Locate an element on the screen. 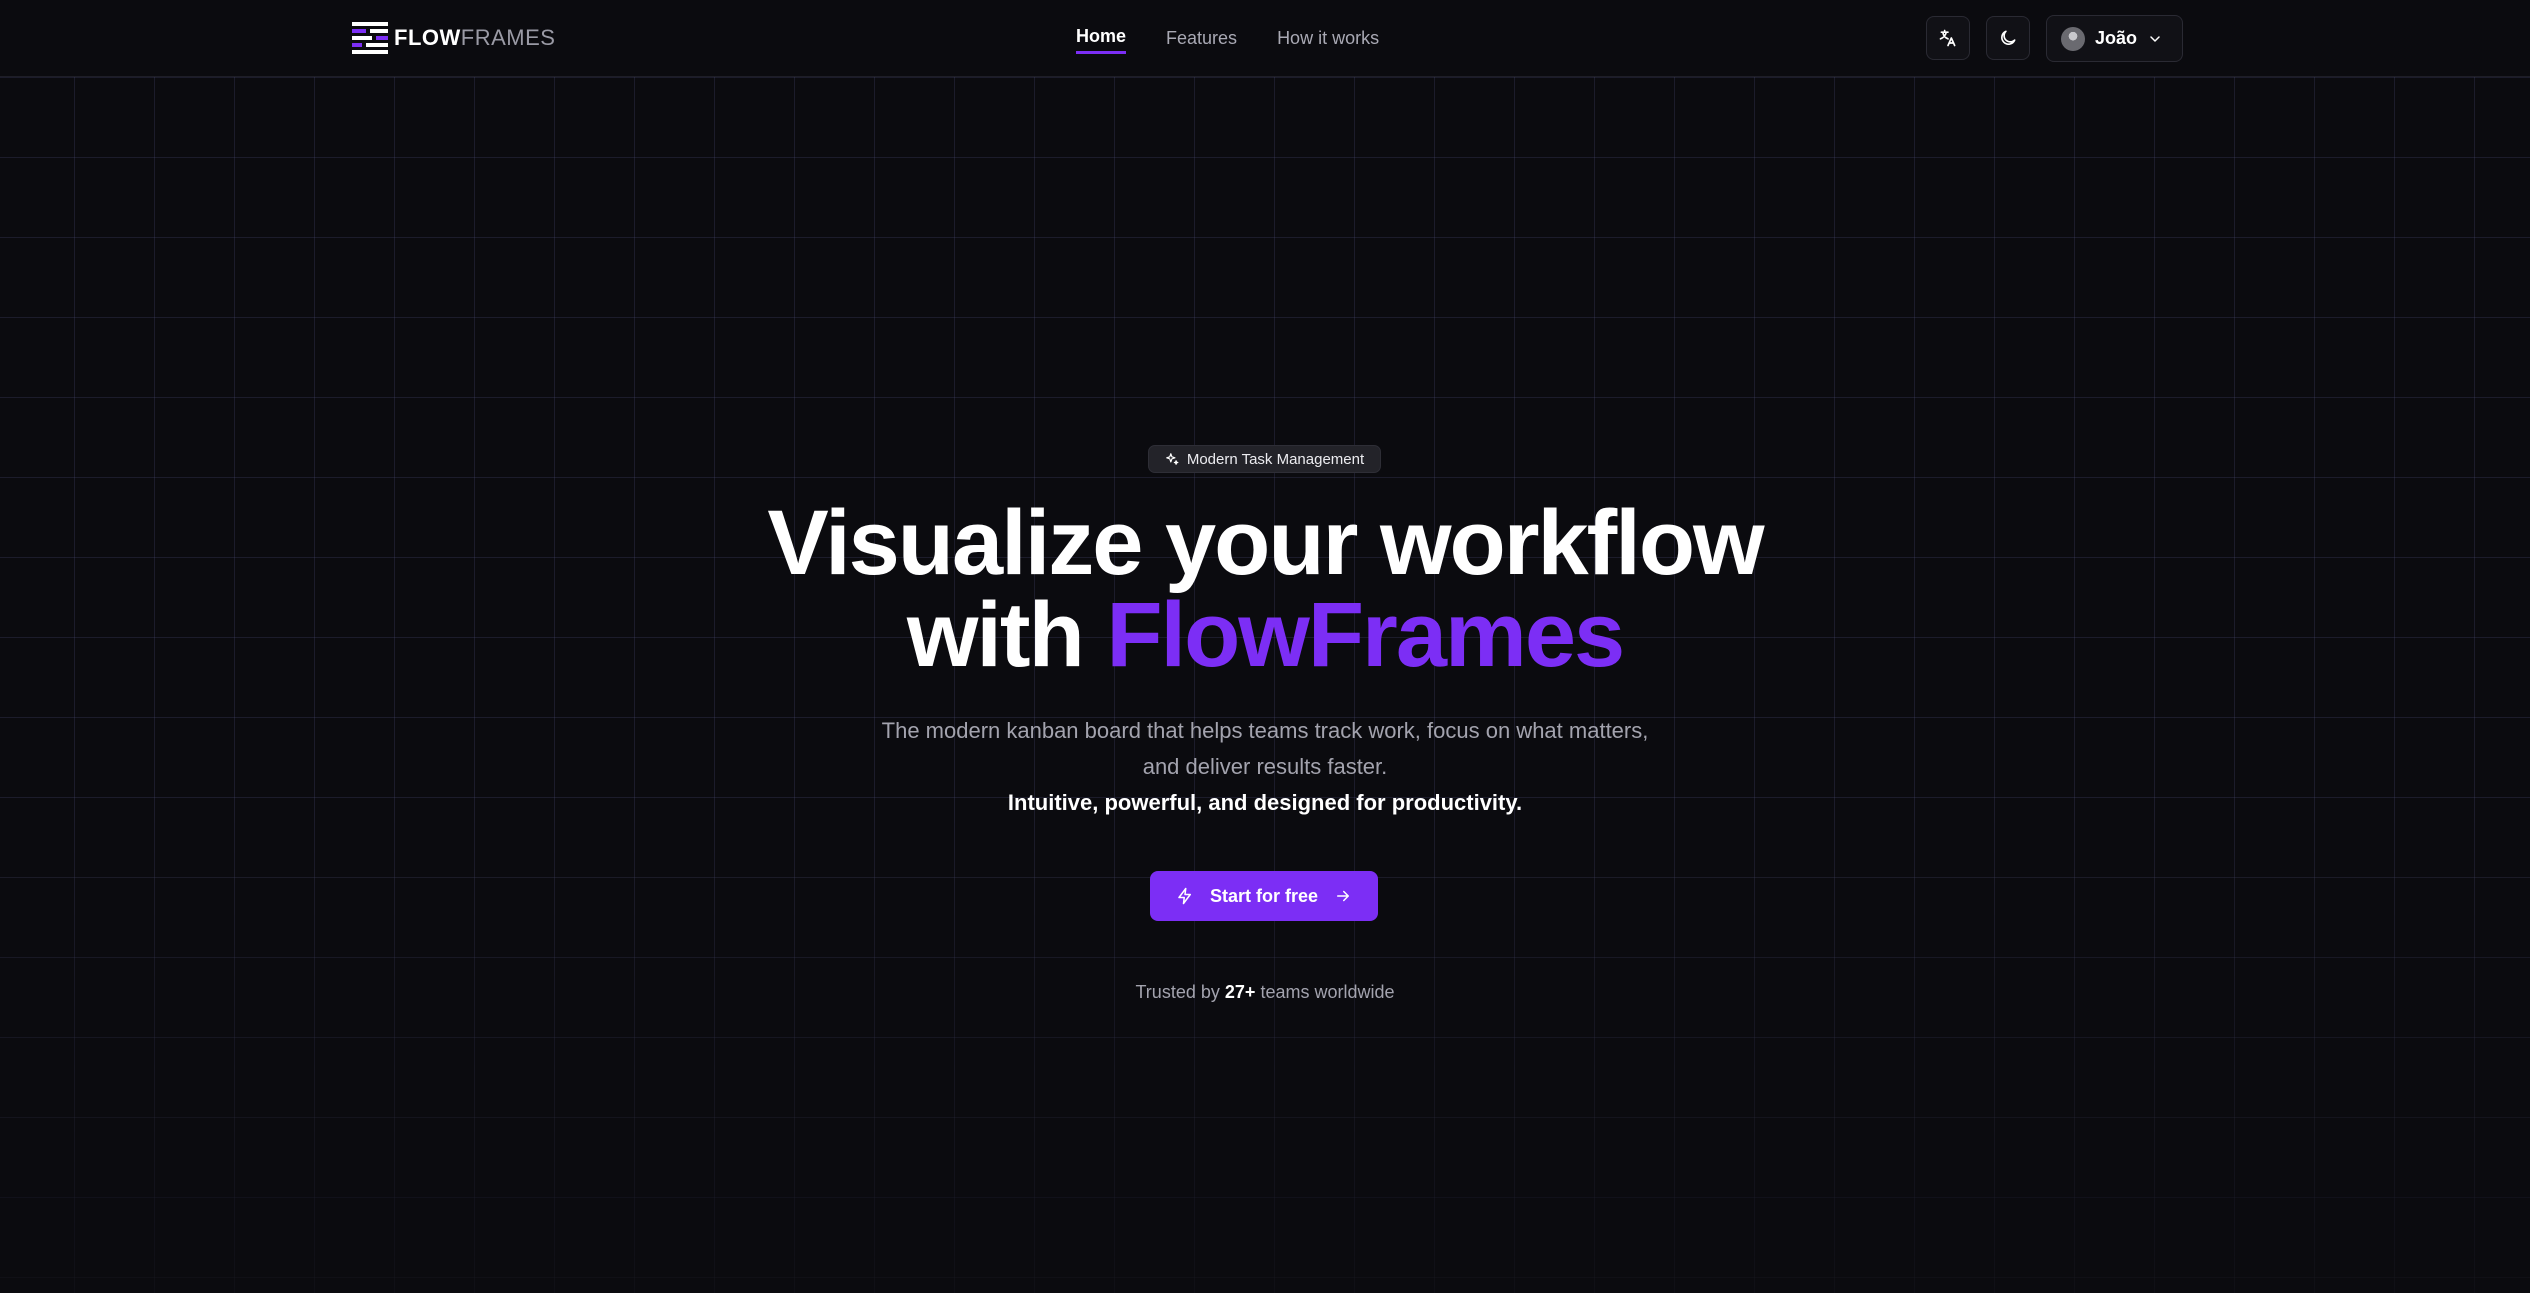 This screenshot has width=2530, height=1293. hero-title-accent: FlowFrames is located at coordinates (1365, 635).